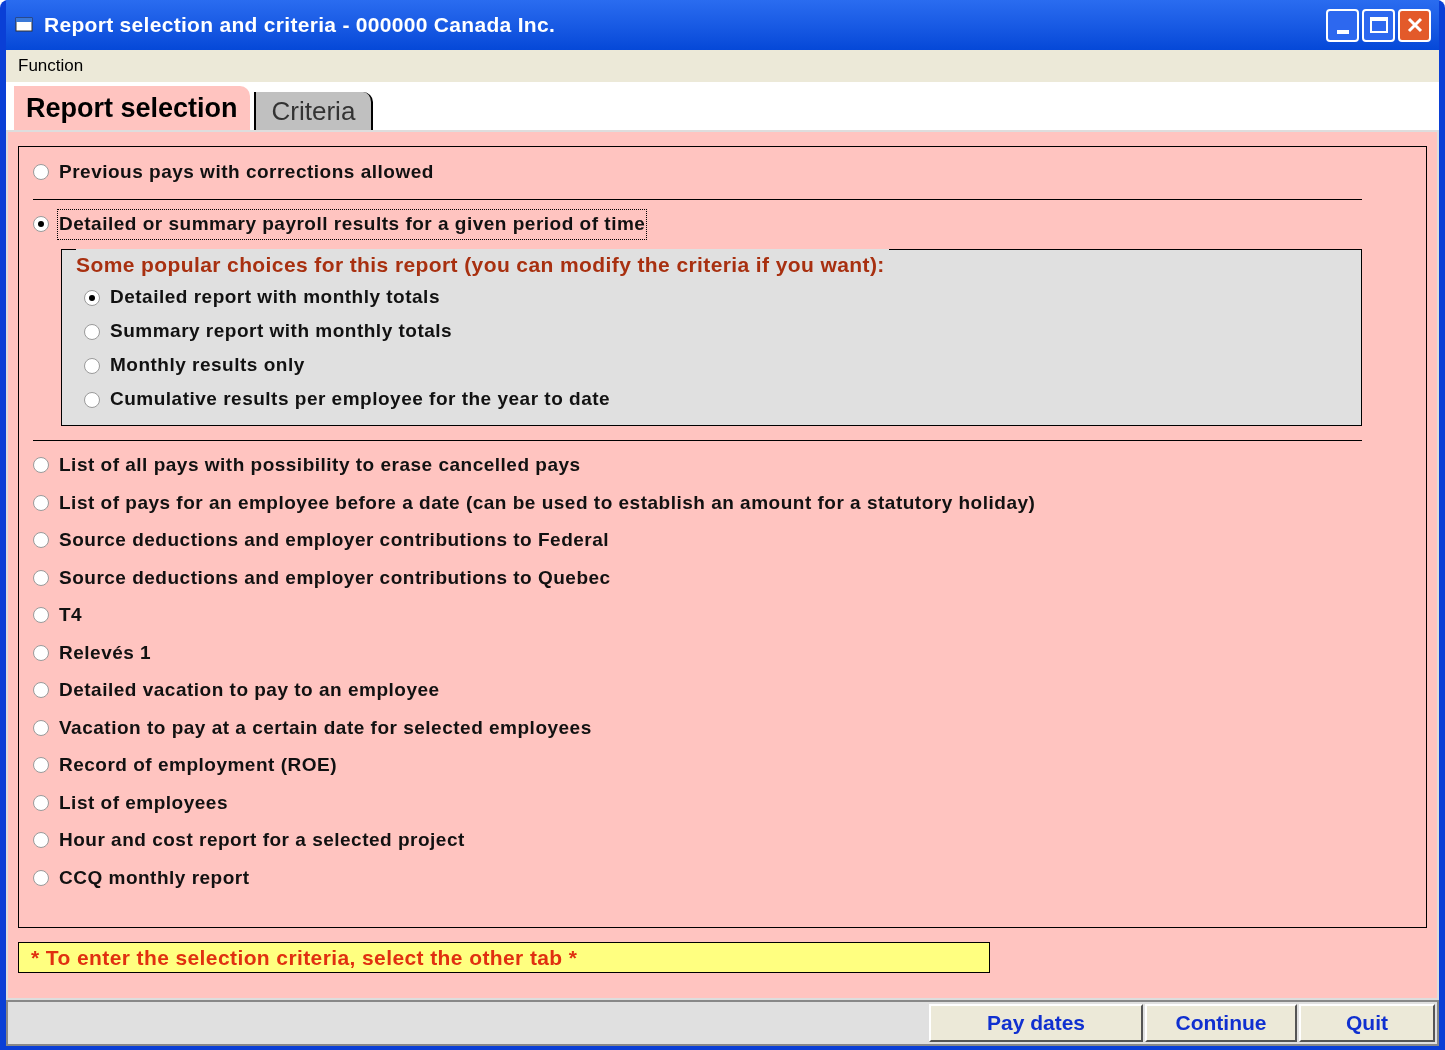 This screenshot has height=1050, width=1445. I want to click on option-label: Monthly results only, so click(207, 365).